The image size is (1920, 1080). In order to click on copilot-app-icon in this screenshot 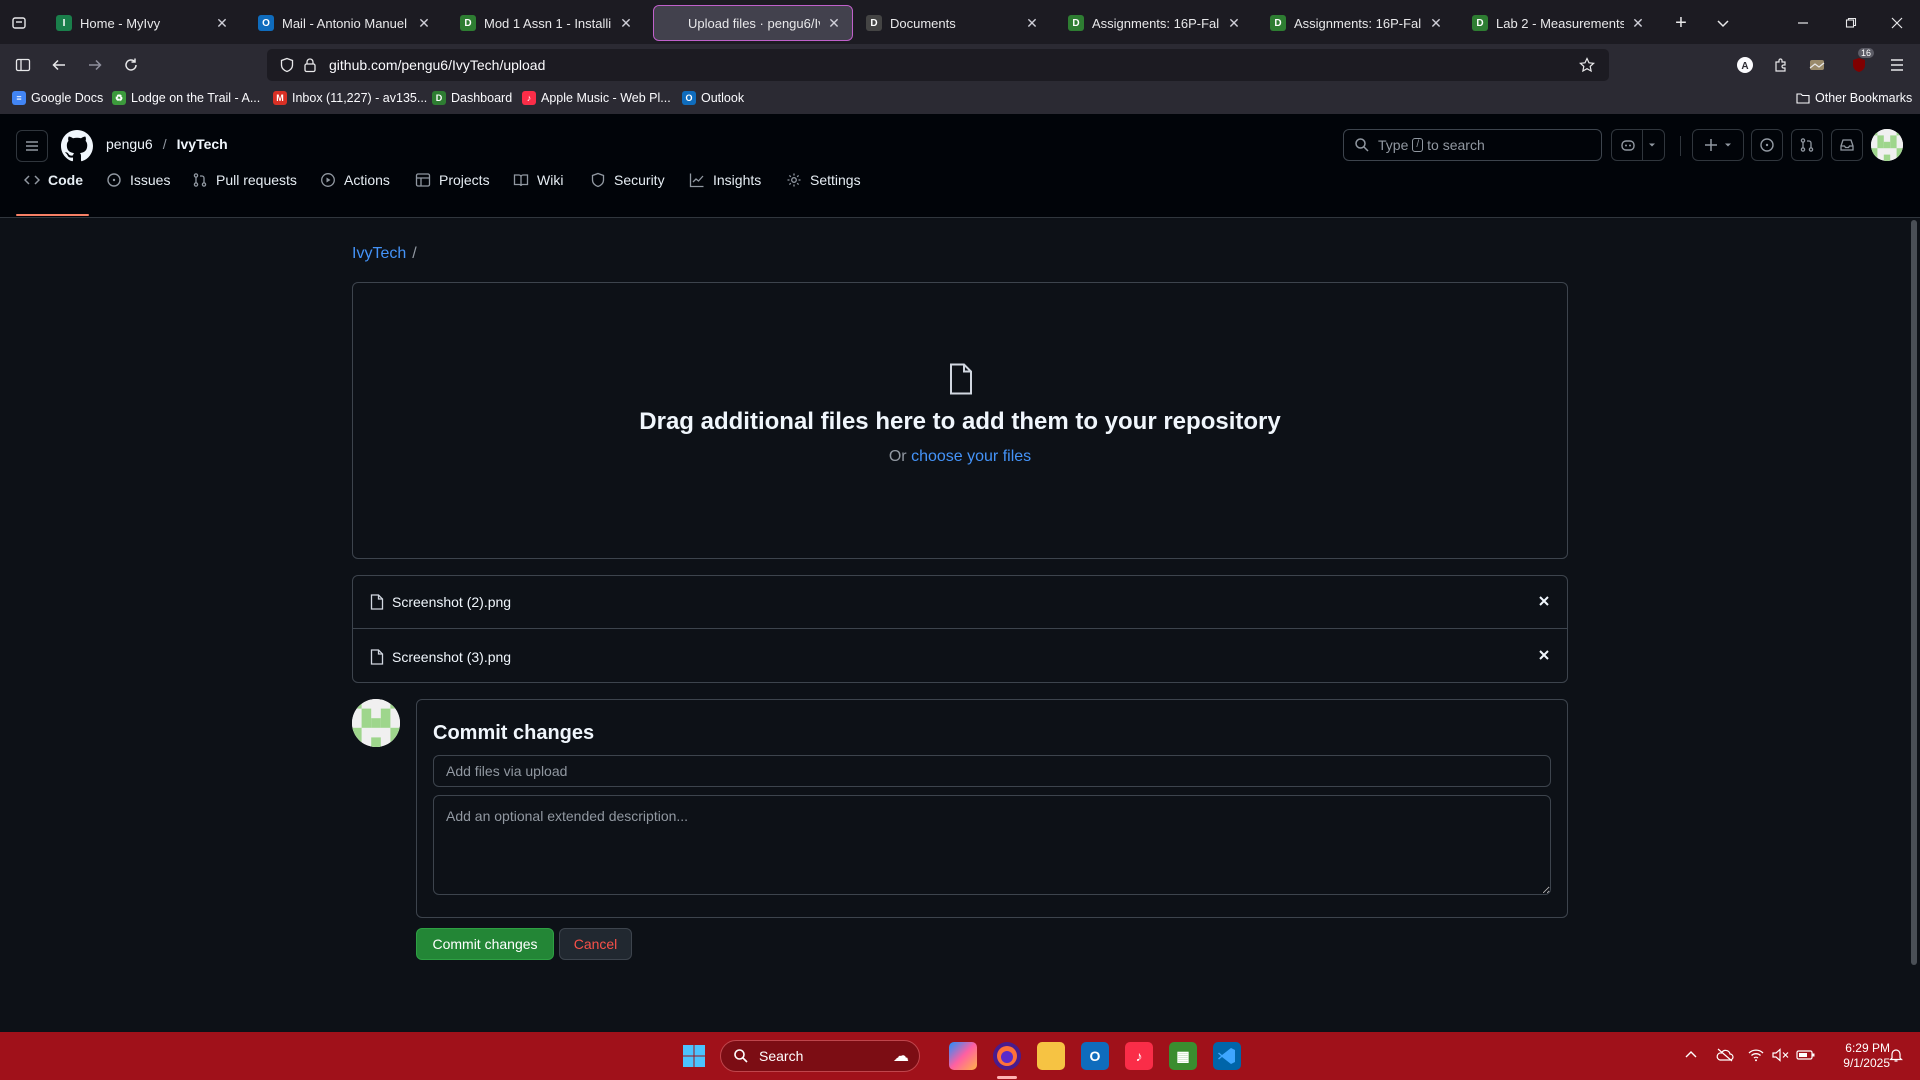, I will do `click(963, 1056)`.